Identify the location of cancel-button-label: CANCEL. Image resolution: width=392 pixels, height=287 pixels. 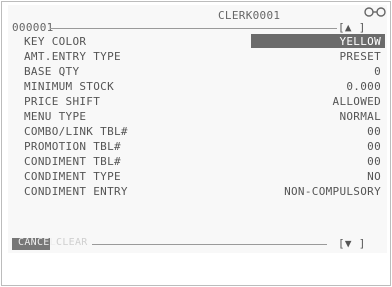
(37, 242).